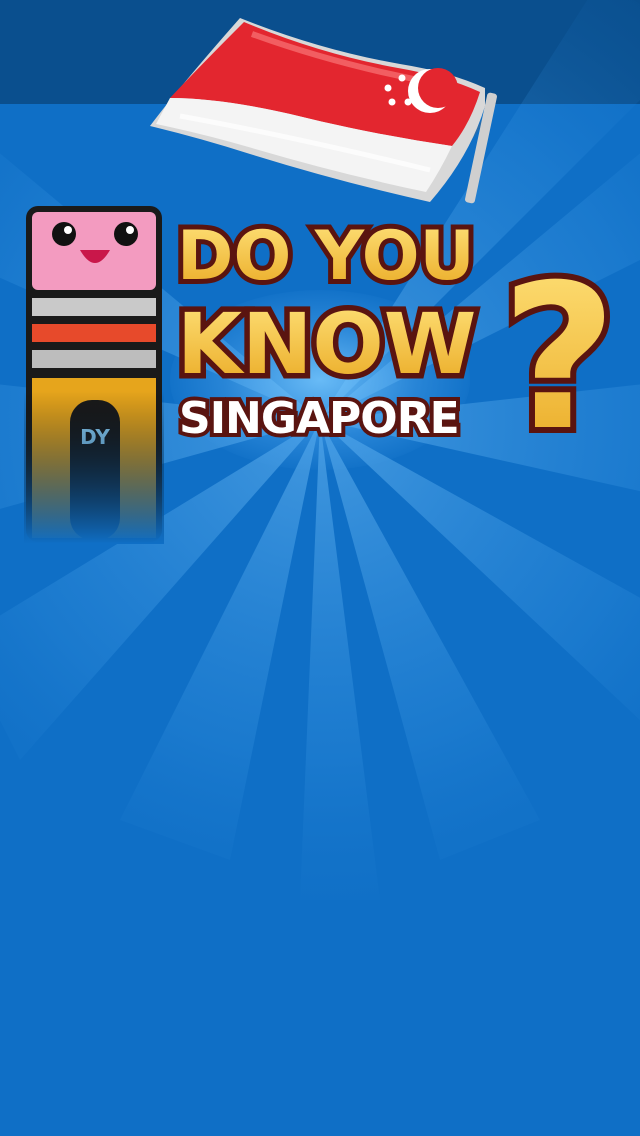 The image size is (640, 1136). What do you see at coordinates (94, 374) in the screenshot?
I see `pink-block-mascot-icon: DY` at bounding box center [94, 374].